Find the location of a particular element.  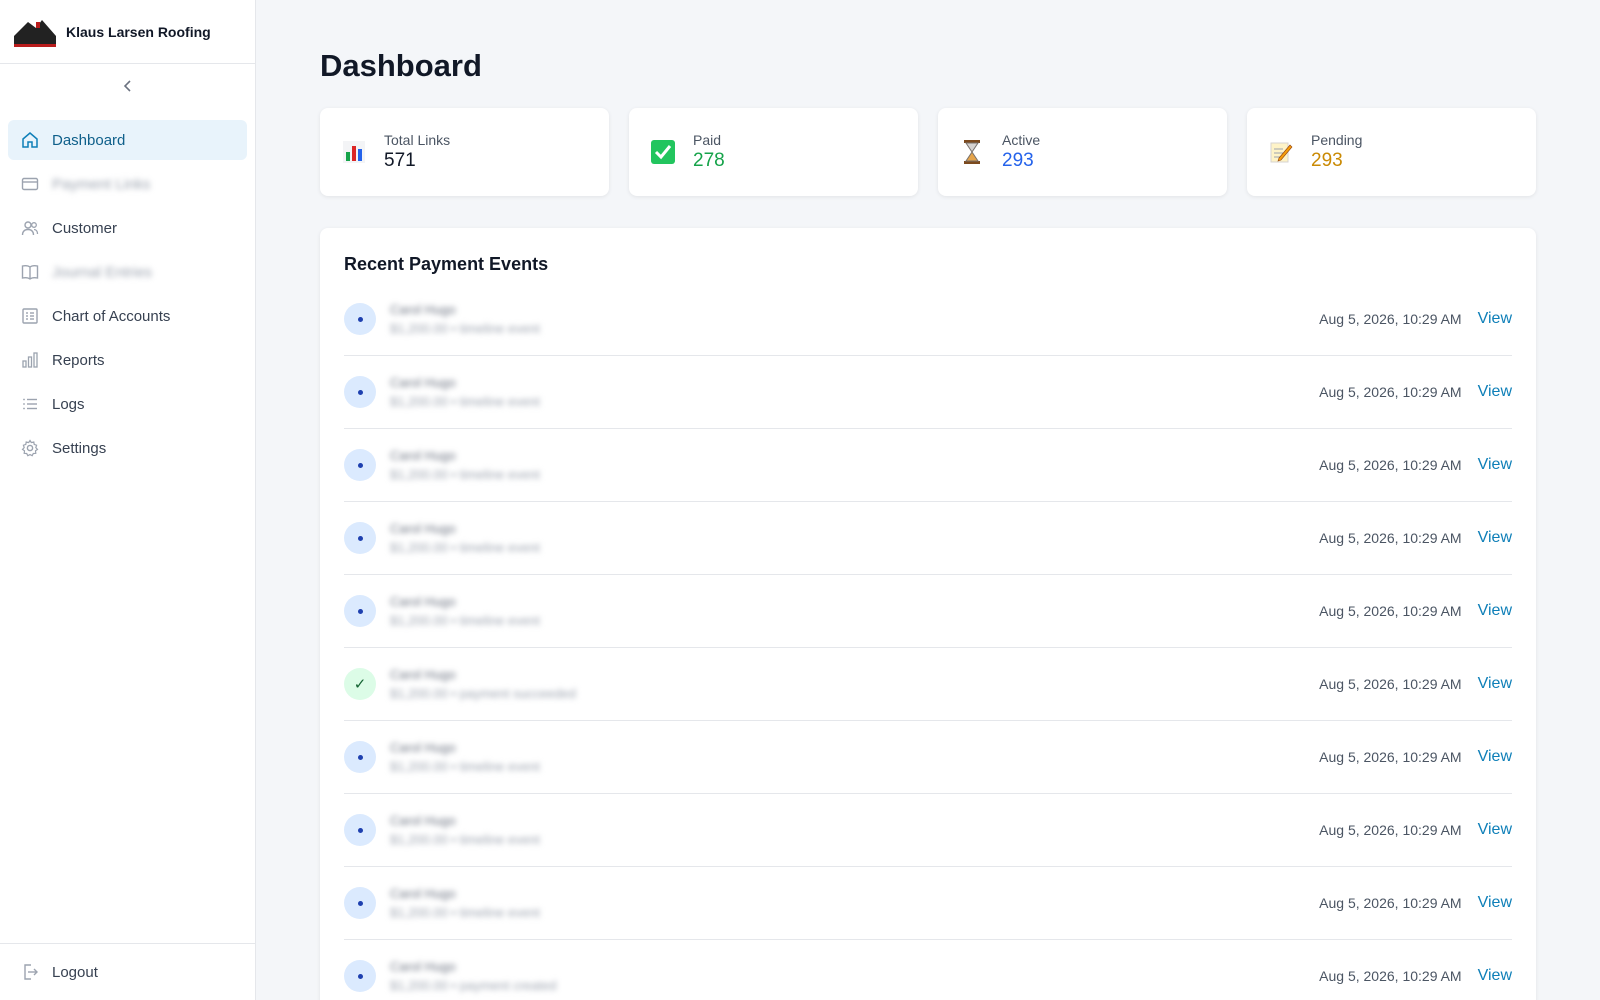

sidebar-item-payment-links: Payment Links is located at coordinates (127, 184).